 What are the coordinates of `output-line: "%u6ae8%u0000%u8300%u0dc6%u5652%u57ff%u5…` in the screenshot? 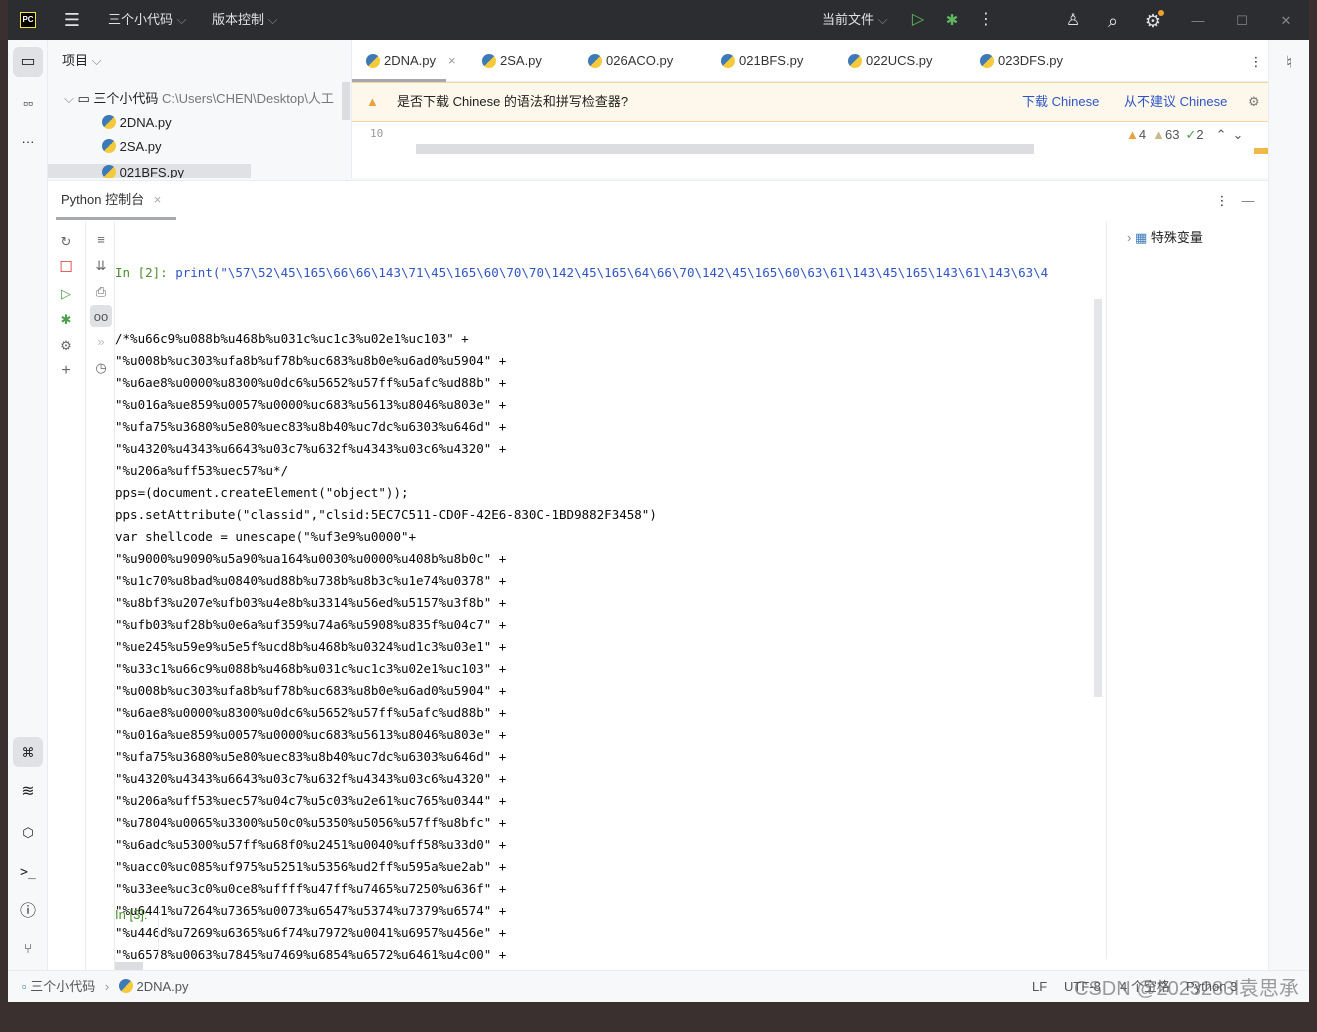 It's located at (311, 712).